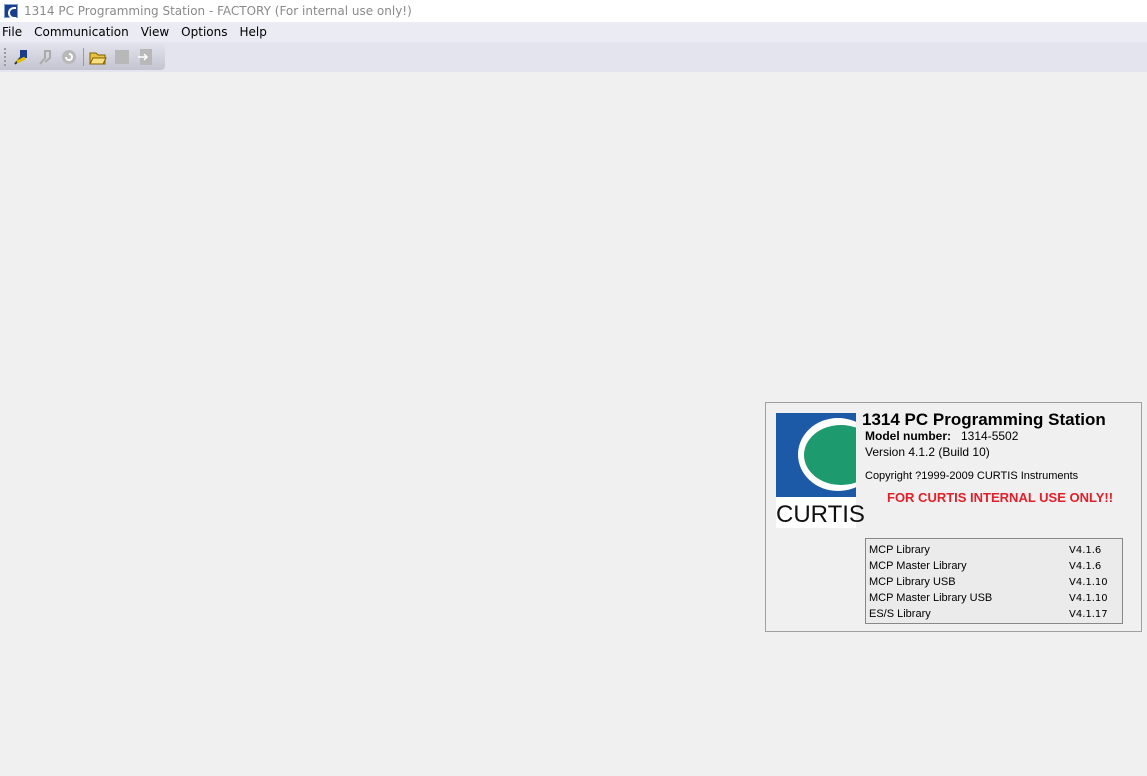  What do you see at coordinates (900, 614) in the screenshot?
I see `library-name: ES/S Library` at bounding box center [900, 614].